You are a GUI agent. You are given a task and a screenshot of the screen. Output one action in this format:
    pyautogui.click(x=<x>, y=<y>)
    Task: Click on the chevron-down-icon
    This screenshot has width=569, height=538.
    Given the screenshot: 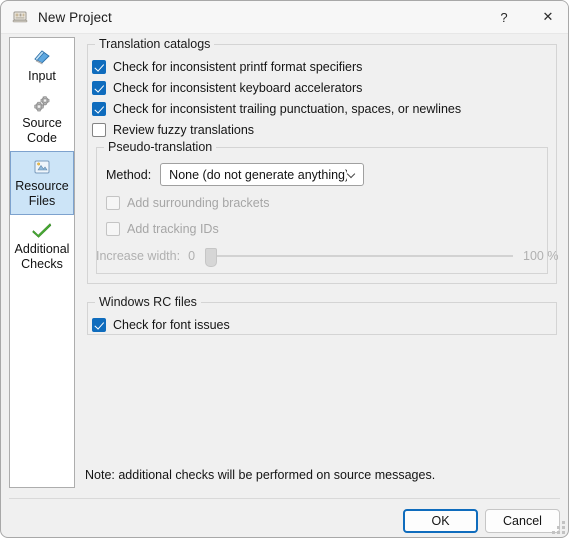 What is the action you would take?
    pyautogui.click(x=352, y=175)
    